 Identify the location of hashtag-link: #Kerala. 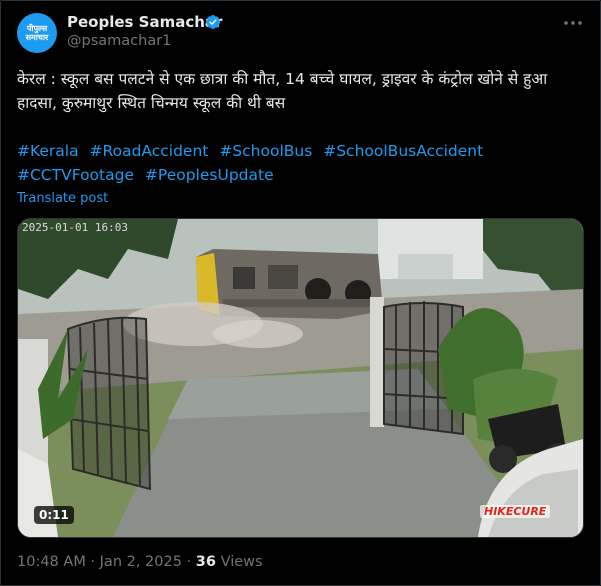
(48, 151).